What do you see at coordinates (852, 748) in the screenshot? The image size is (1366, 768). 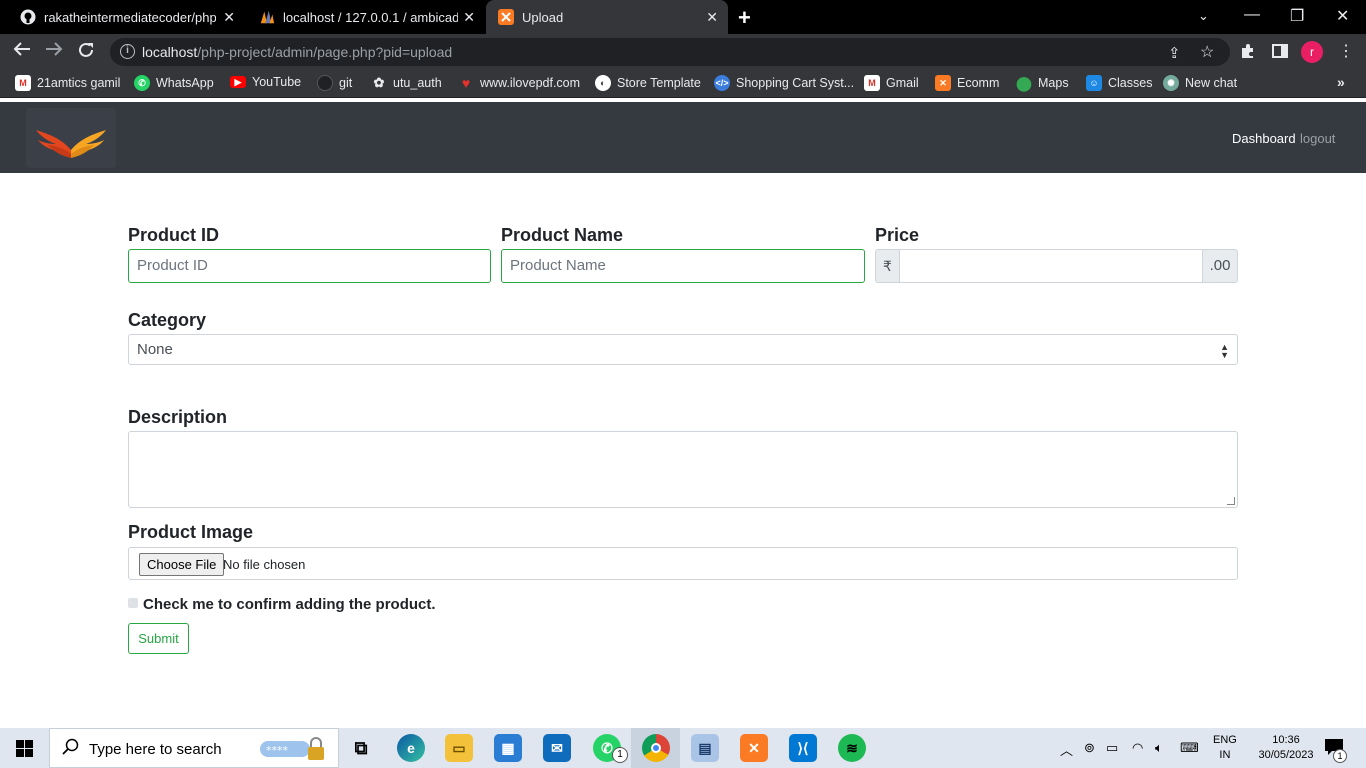 I see `spotify-icon: ≋` at bounding box center [852, 748].